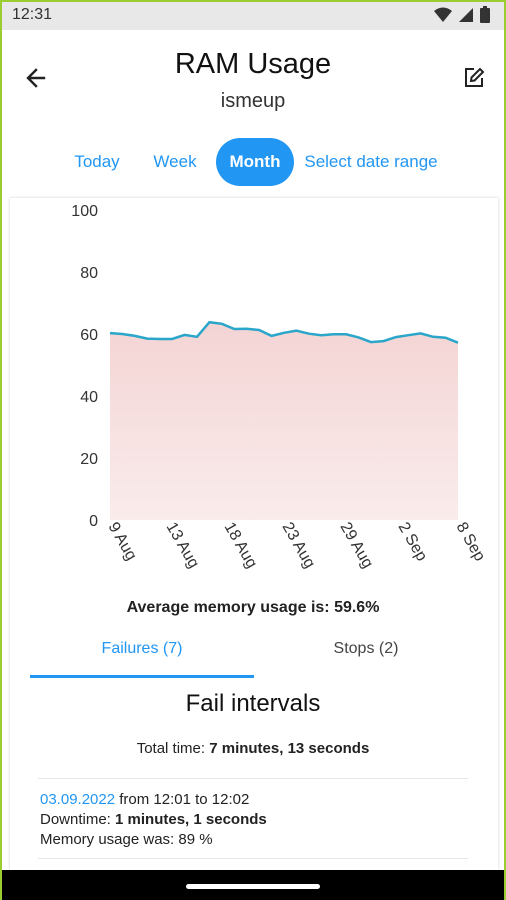 The image size is (506, 900). What do you see at coordinates (253, 703) in the screenshot?
I see `fail-intervals-title: Fail intervals` at bounding box center [253, 703].